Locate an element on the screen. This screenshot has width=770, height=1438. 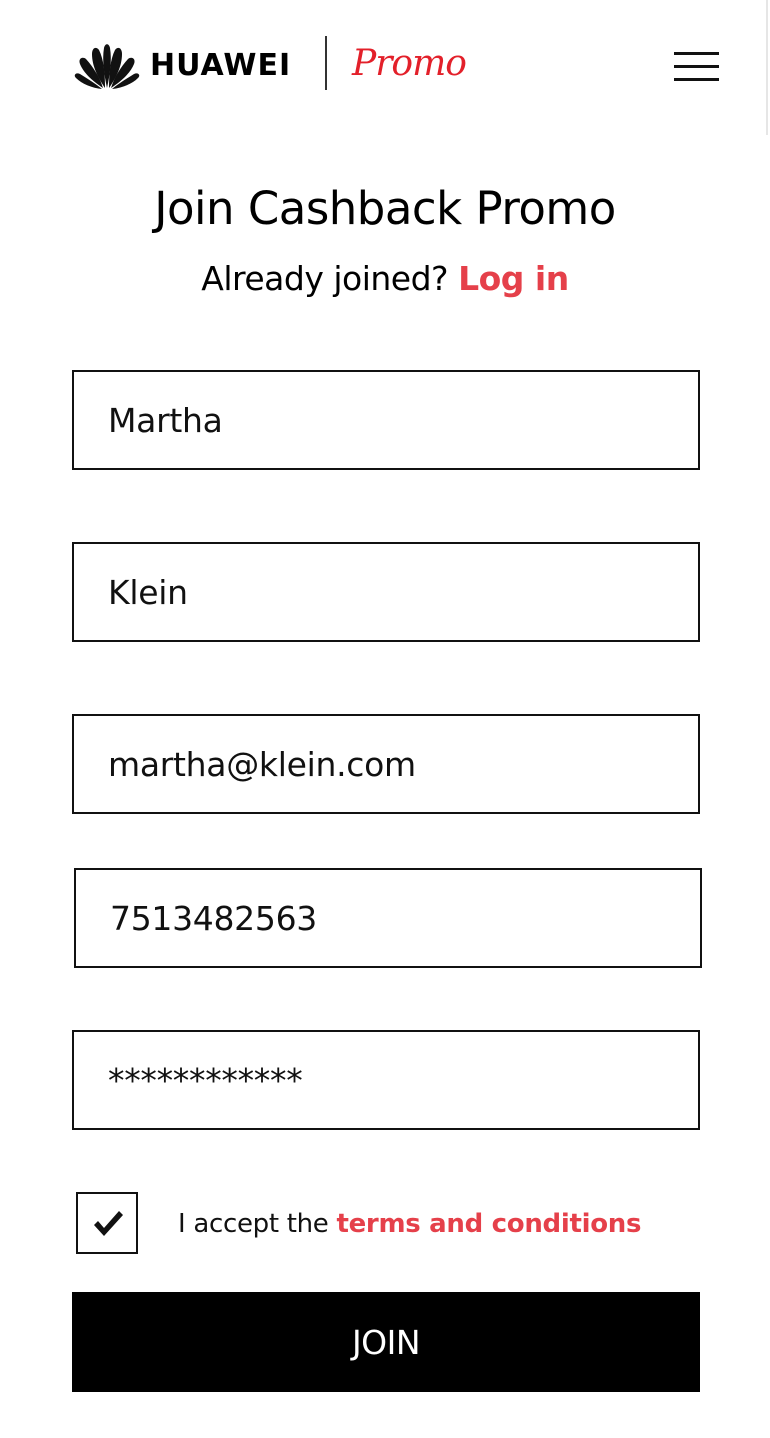
first-name-input is located at coordinates (386, 420).